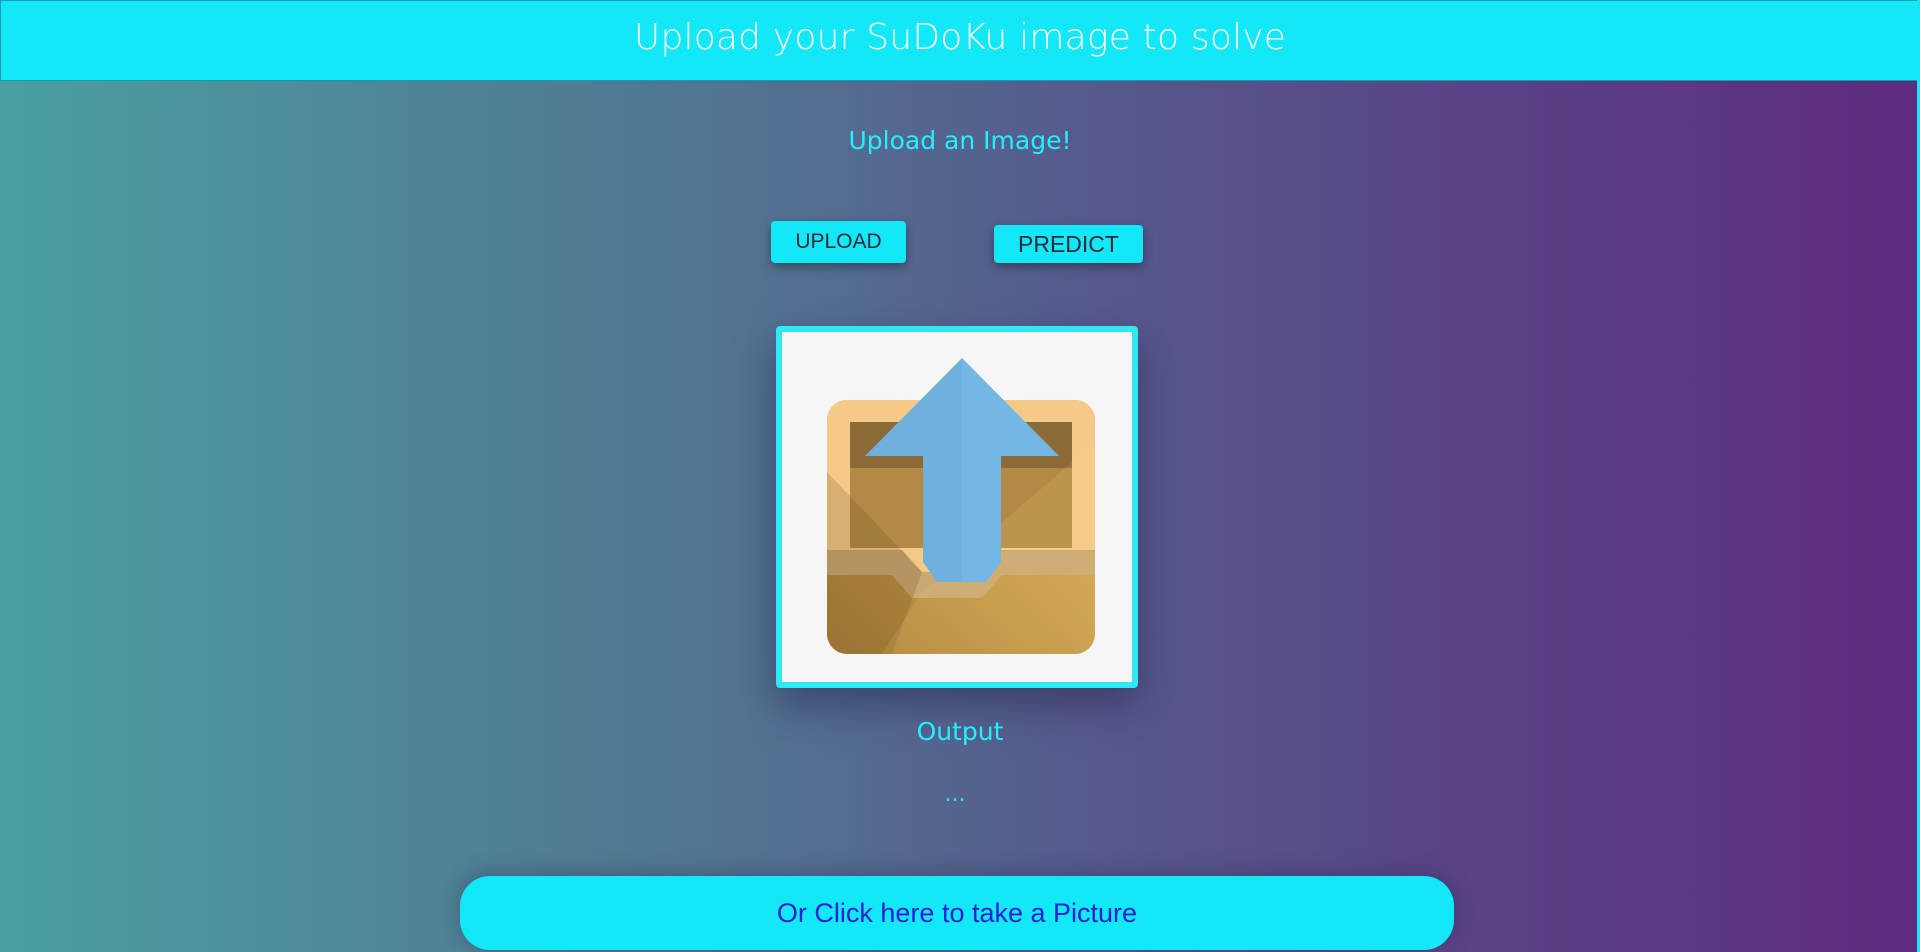 This screenshot has width=1920, height=952. I want to click on image-preview, so click(957, 507).